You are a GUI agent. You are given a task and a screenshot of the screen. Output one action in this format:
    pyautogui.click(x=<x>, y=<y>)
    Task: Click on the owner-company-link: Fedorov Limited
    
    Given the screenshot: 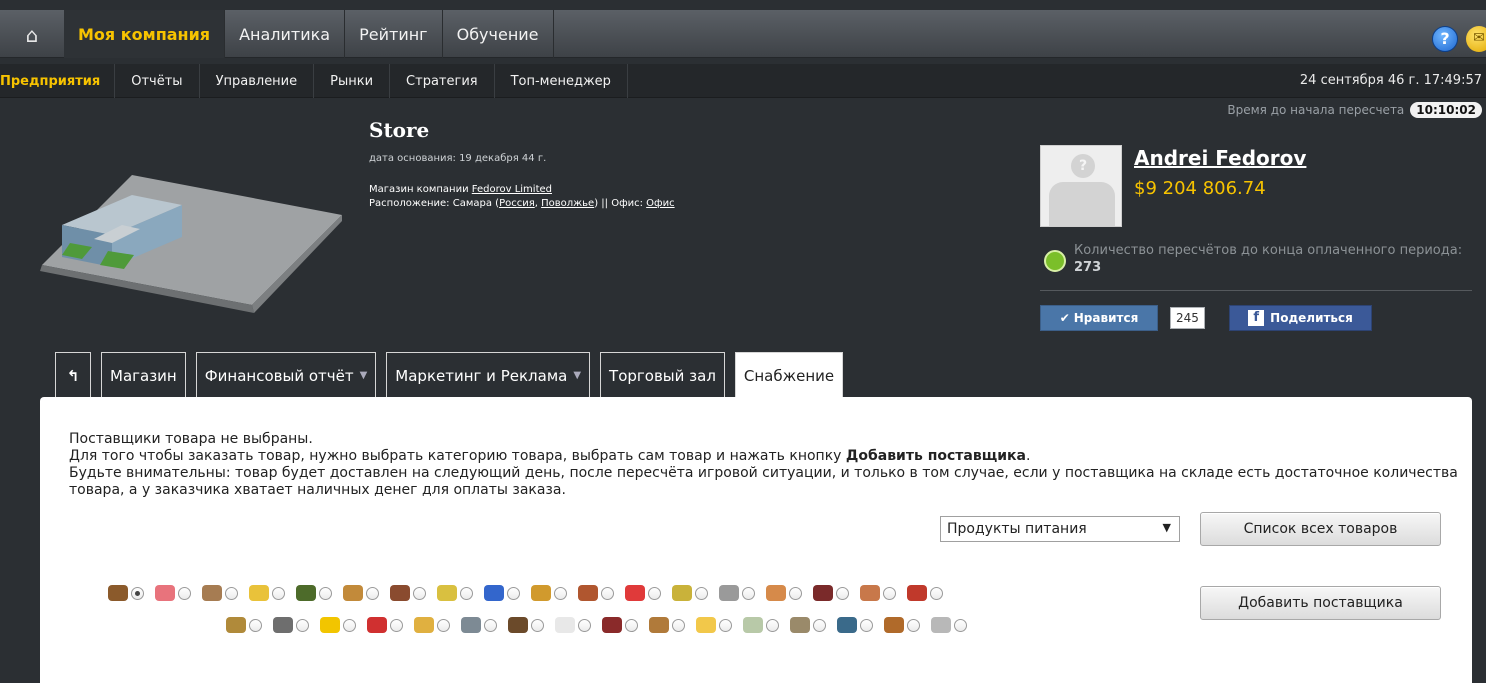 What is the action you would take?
    pyautogui.click(x=512, y=189)
    